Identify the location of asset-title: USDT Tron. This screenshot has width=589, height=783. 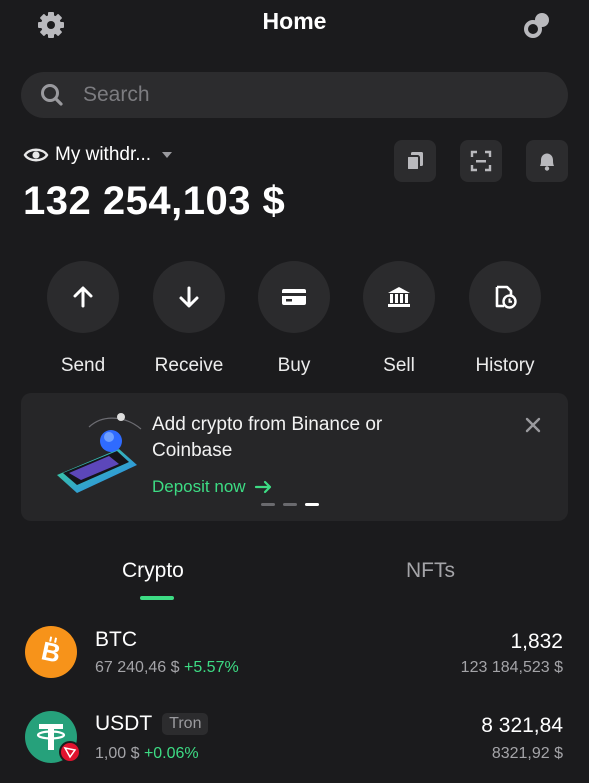
(152, 724).